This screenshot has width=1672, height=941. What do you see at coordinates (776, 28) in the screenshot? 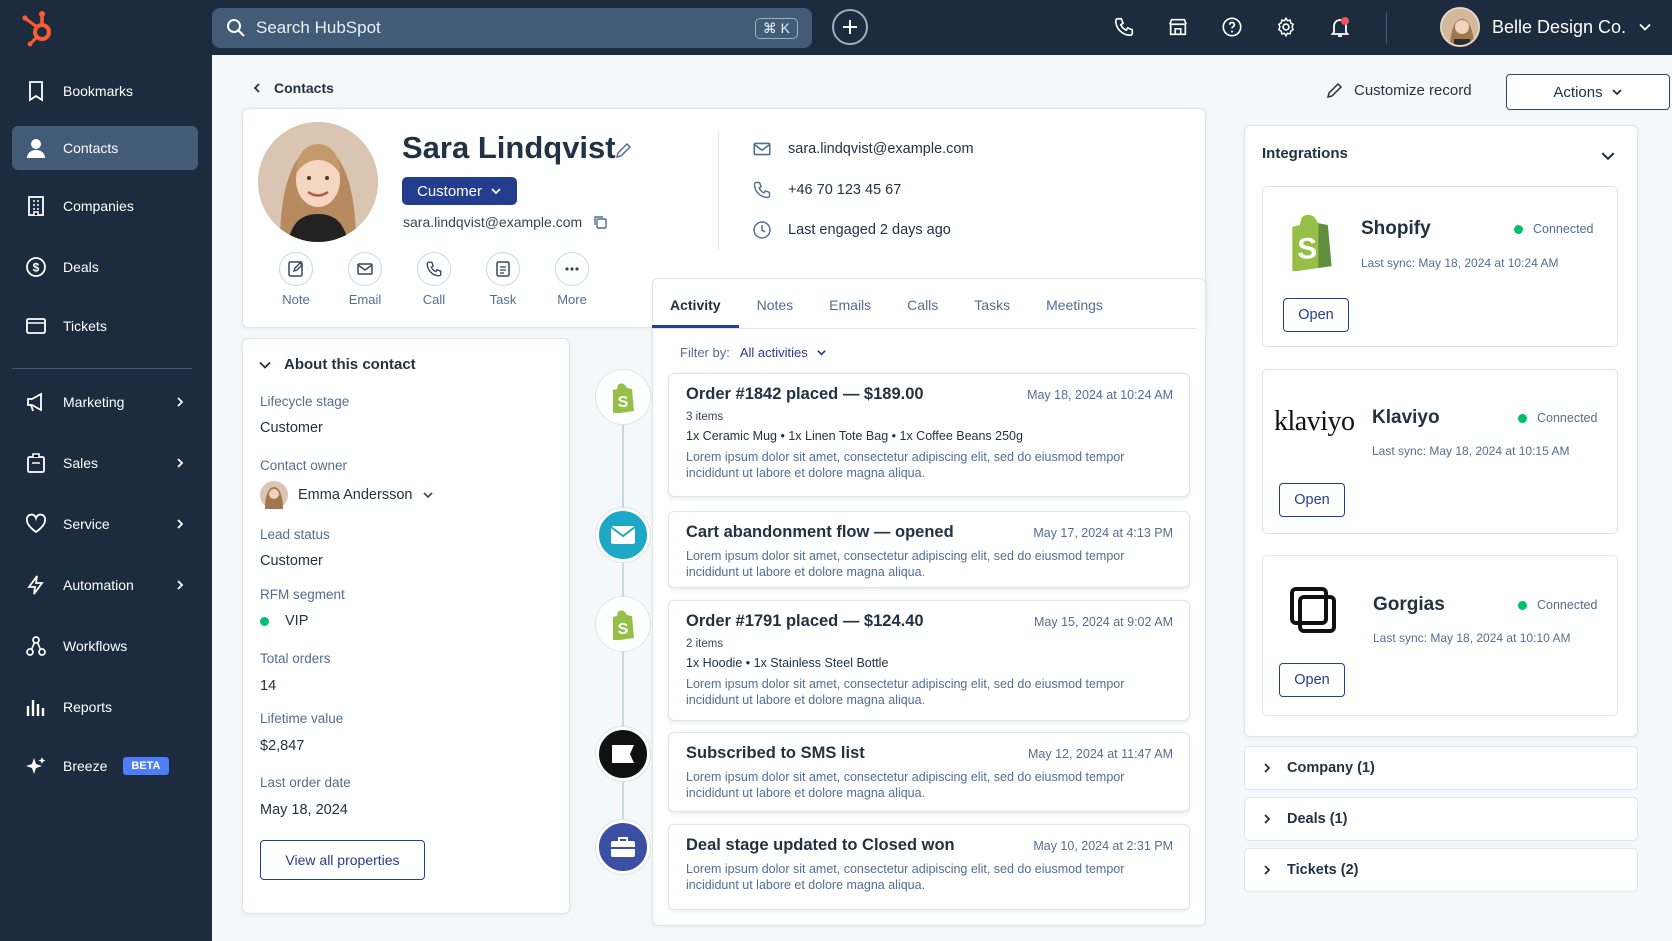
I see `shortcut-hint: ⌘ K` at bounding box center [776, 28].